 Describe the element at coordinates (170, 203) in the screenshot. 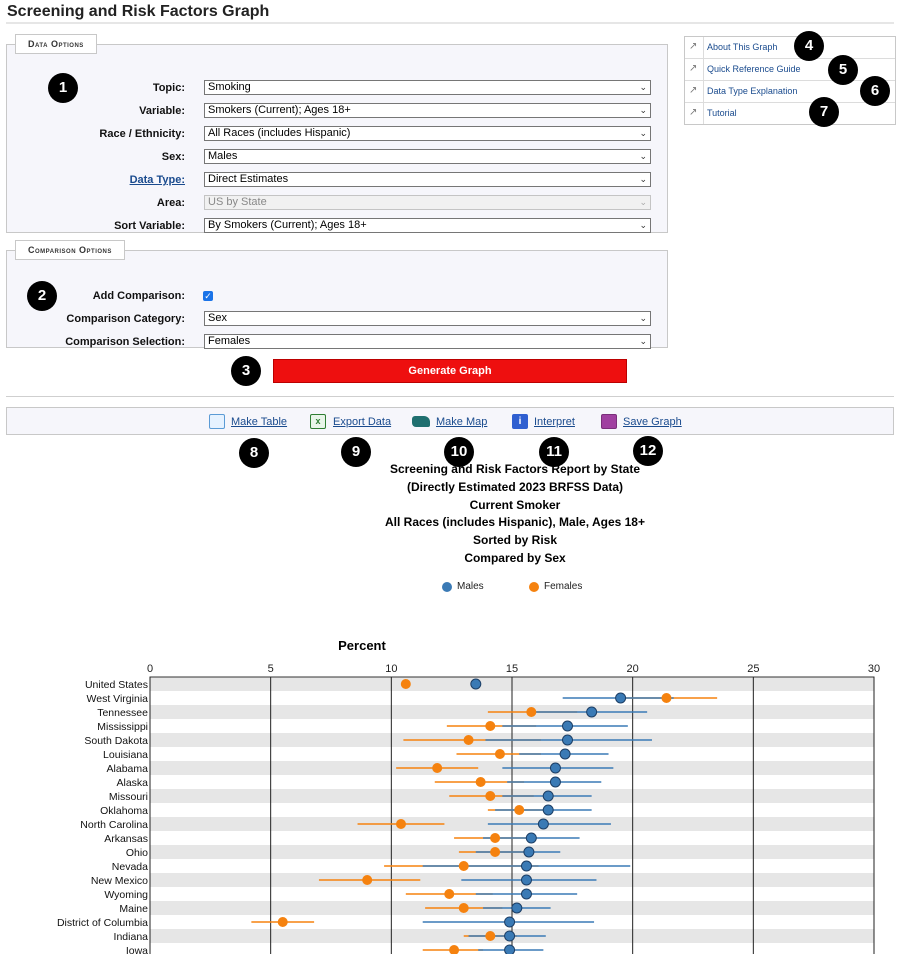

I see `area-label: Area:` at that location.